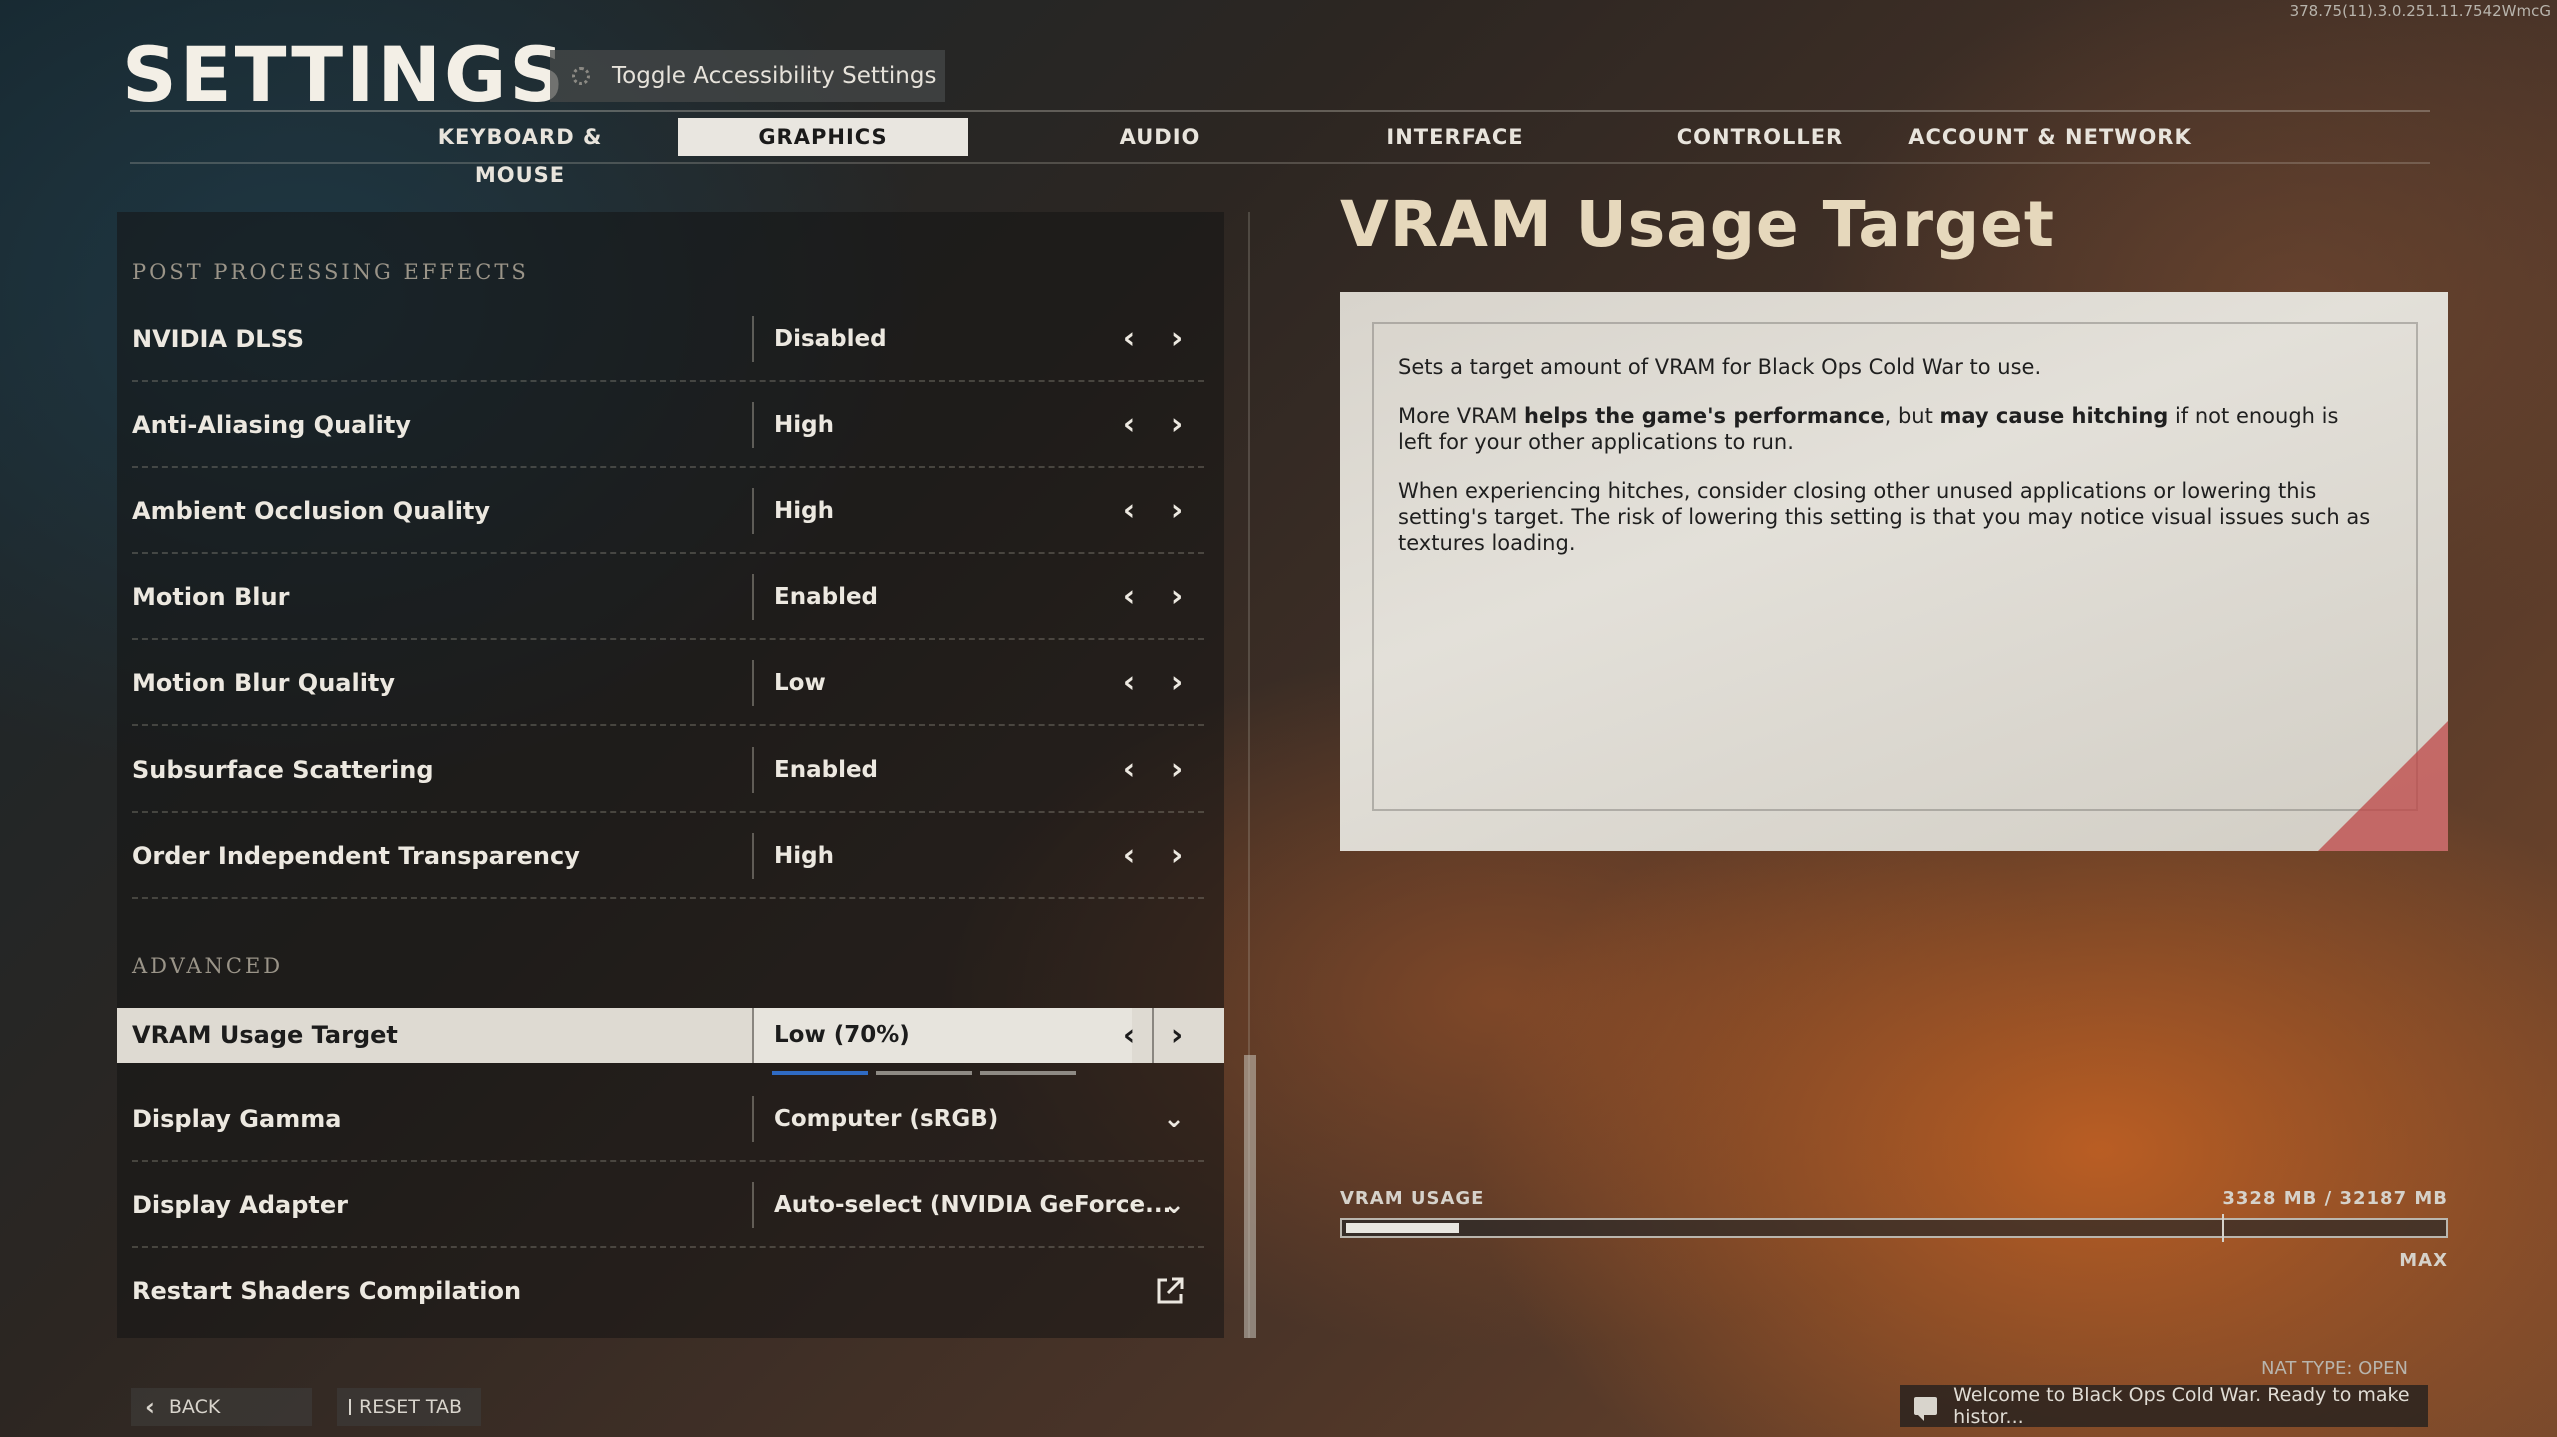  Describe the element at coordinates (237, 1119) in the screenshot. I see `setting-label: Display Gamma` at that location.